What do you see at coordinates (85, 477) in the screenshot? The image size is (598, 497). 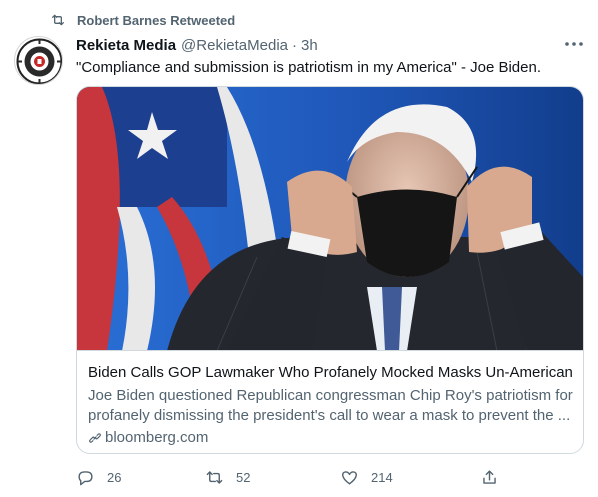 I see `reply-icon` at bounding box center [85, 477].